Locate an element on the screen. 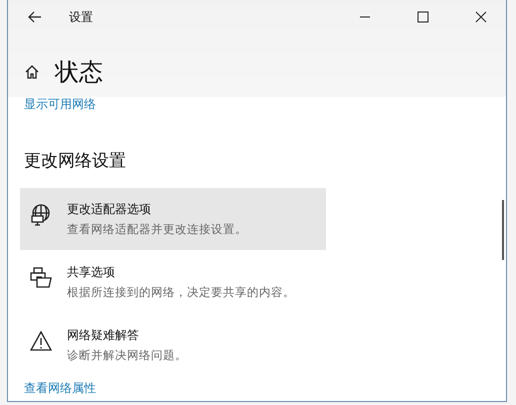  warning-icon is located at coordinates (41, 341).